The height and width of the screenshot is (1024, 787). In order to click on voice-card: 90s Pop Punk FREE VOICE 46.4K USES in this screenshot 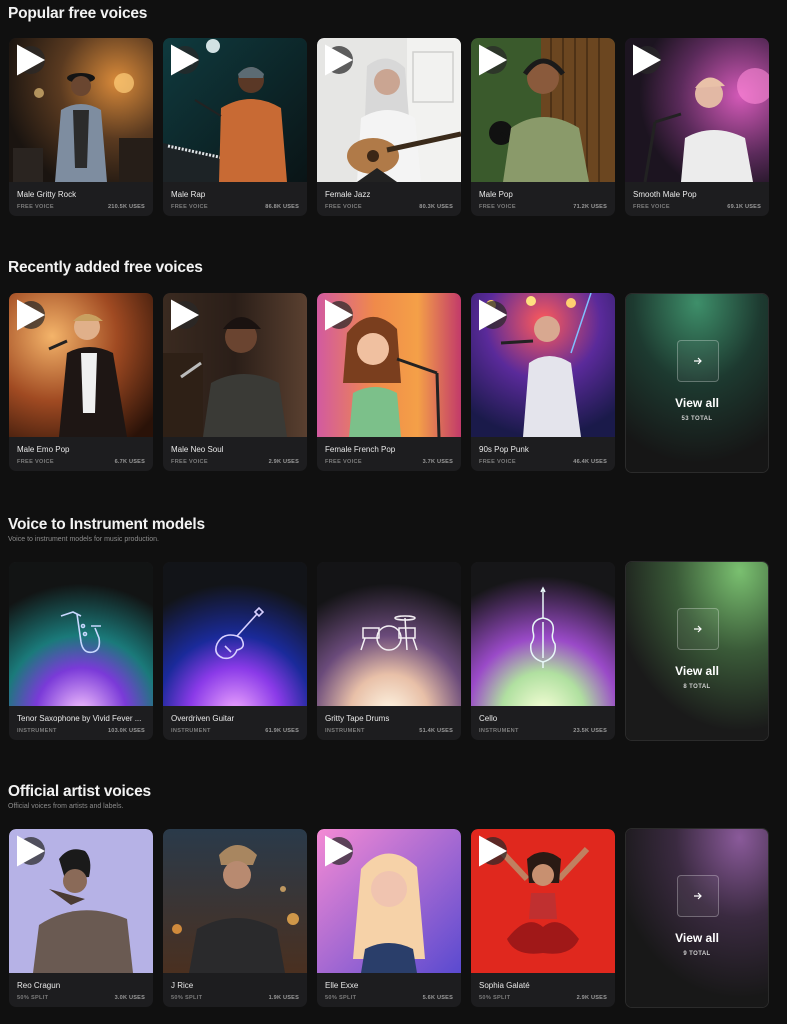, I will do `click(543, 382)`.